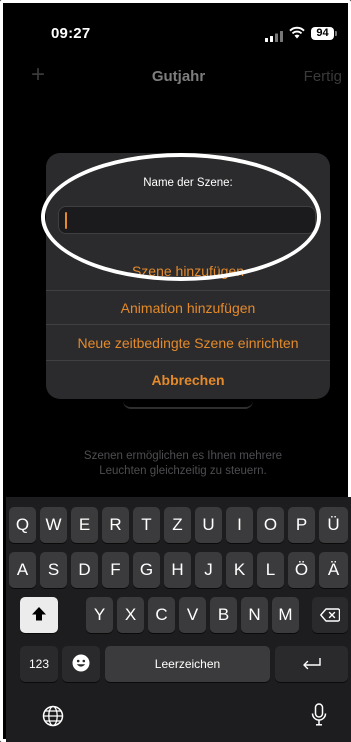 This screenshot has width=351, height=742. Describe the element at coordinates (188, 271) in the screenshot. I see `add-scene-button: Szene hinzufügen` at that location.